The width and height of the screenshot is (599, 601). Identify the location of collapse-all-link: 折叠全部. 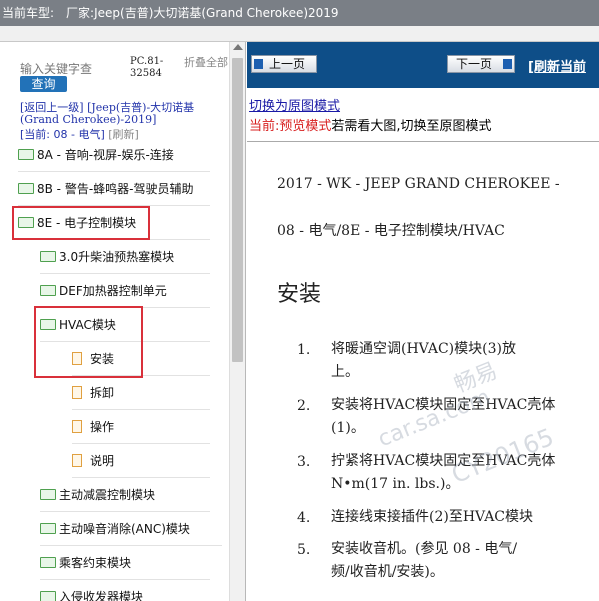
(206, 62).